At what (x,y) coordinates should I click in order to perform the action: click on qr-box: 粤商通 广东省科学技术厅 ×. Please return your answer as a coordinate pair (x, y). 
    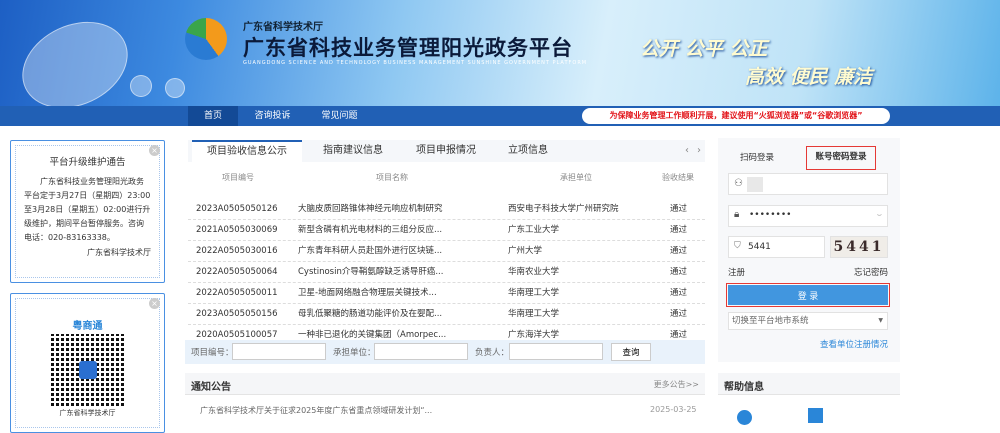
    Looking at the image, I should click on (87, 363).